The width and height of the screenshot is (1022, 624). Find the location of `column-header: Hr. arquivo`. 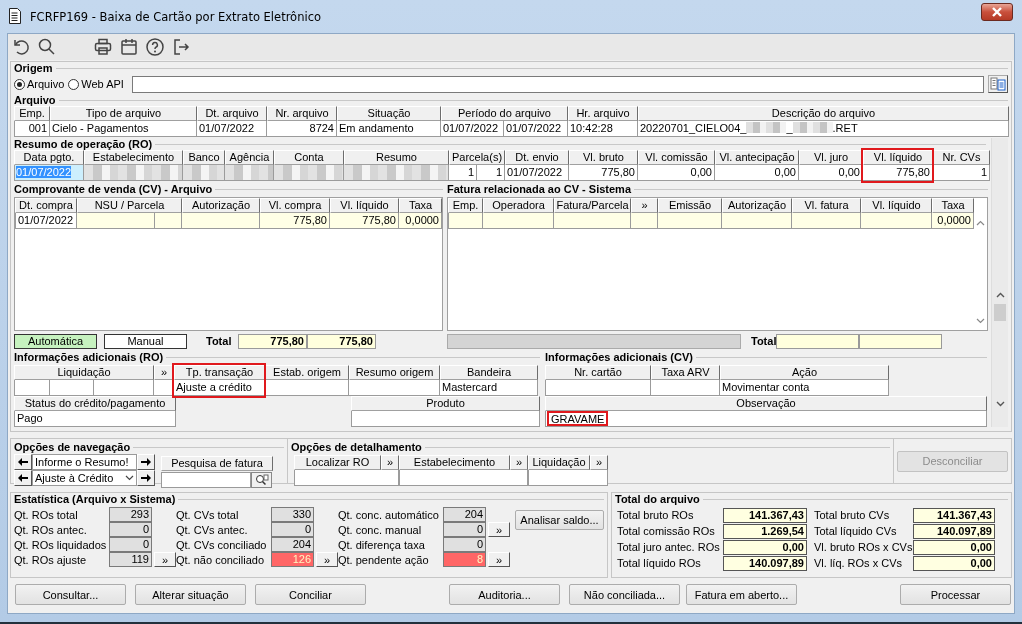

column-header: Hr. arquivo is located at coordinates (603, 113).